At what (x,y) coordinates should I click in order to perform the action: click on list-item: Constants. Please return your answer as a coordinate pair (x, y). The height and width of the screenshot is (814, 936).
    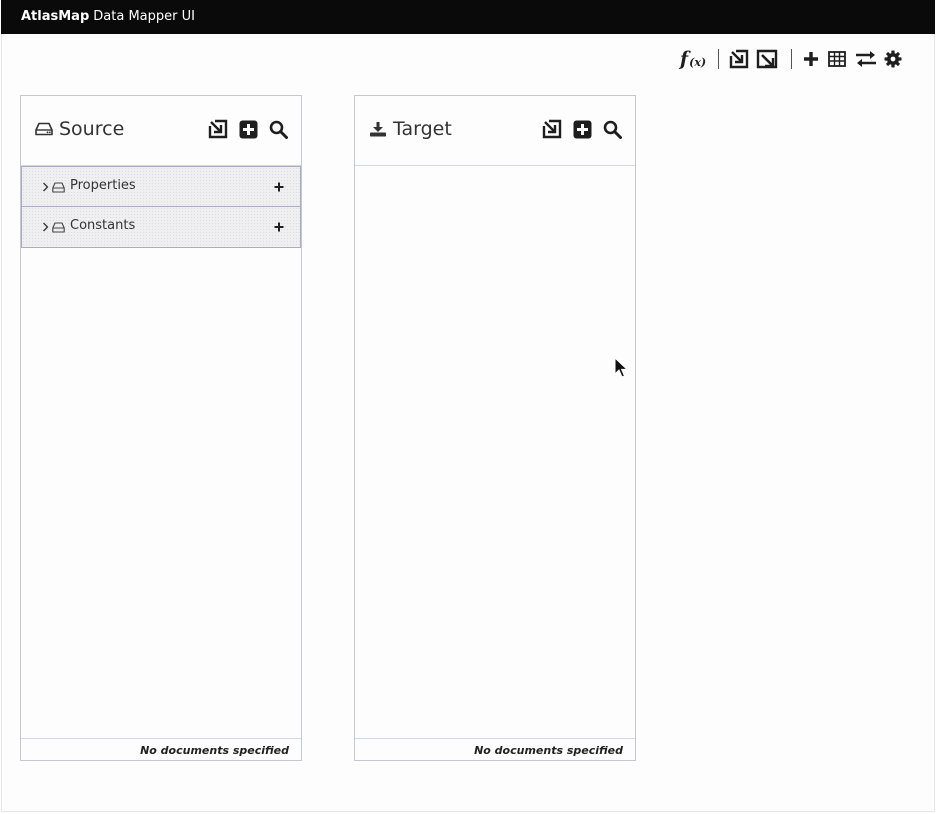
    Looking at the image, I should click on (161, 227).